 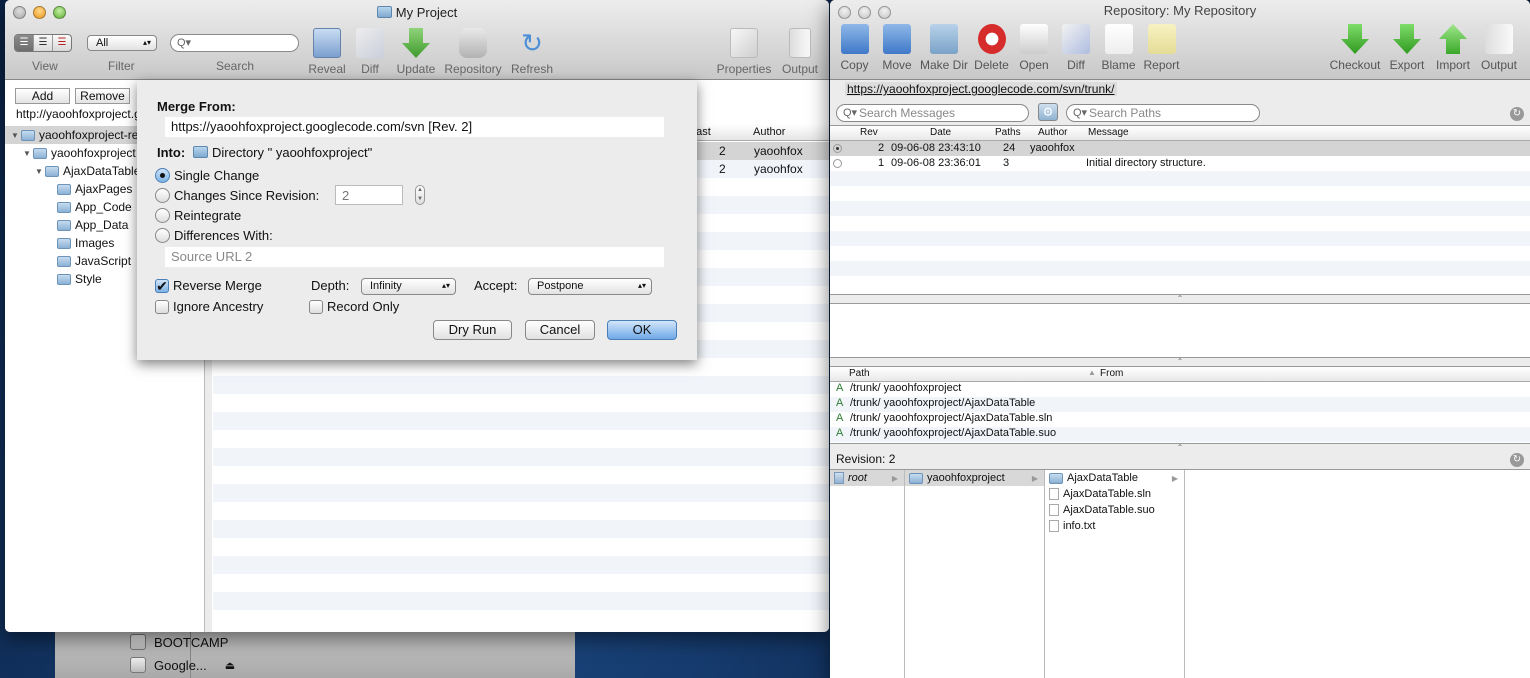 I want to click on column-header-path: Path, so click(x=859, y=373).